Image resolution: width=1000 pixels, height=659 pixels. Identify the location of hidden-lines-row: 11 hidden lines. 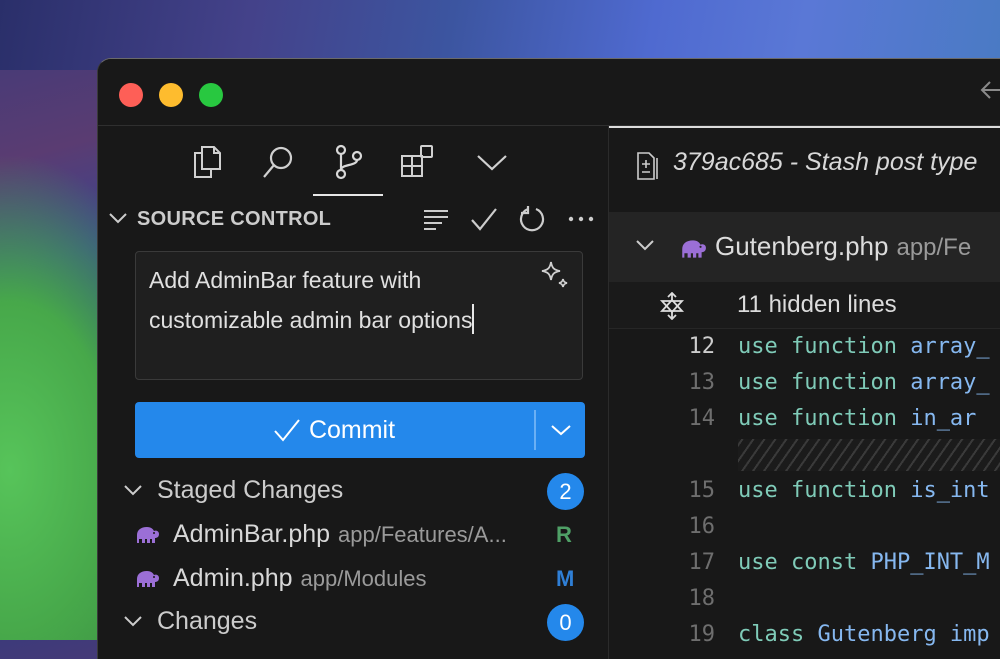
(804, 305).